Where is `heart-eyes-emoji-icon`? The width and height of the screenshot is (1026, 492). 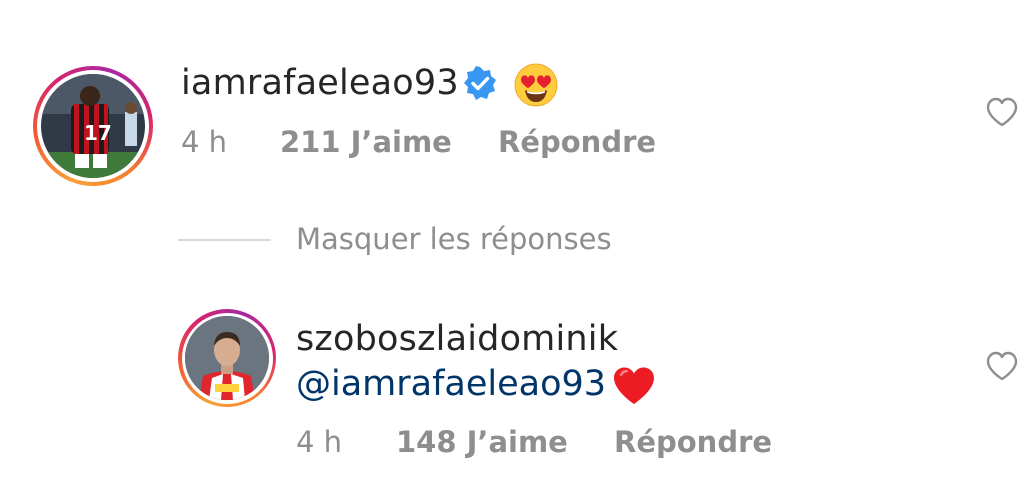
heart-eyes-emoji-icon is located at coordinates (536, 85).